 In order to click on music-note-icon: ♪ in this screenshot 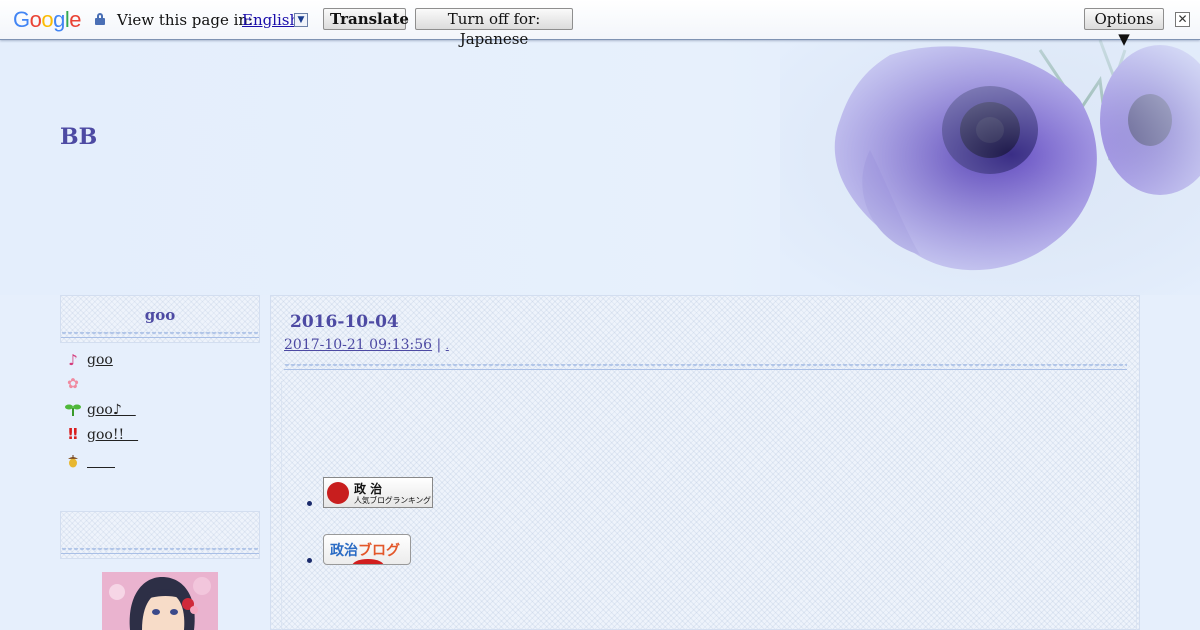, I will do `click(73, 360)`.